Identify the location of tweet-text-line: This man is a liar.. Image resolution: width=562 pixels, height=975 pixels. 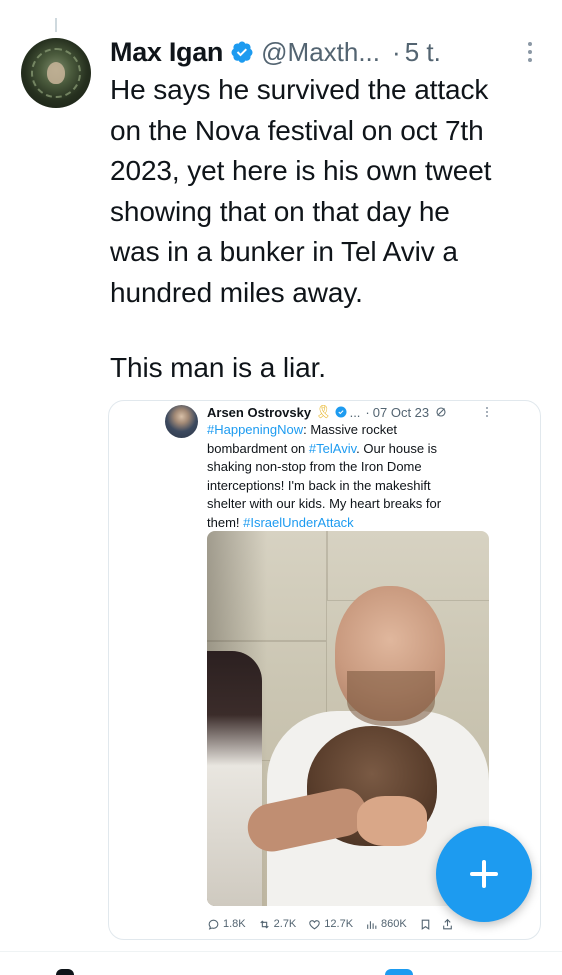
(218, 367).